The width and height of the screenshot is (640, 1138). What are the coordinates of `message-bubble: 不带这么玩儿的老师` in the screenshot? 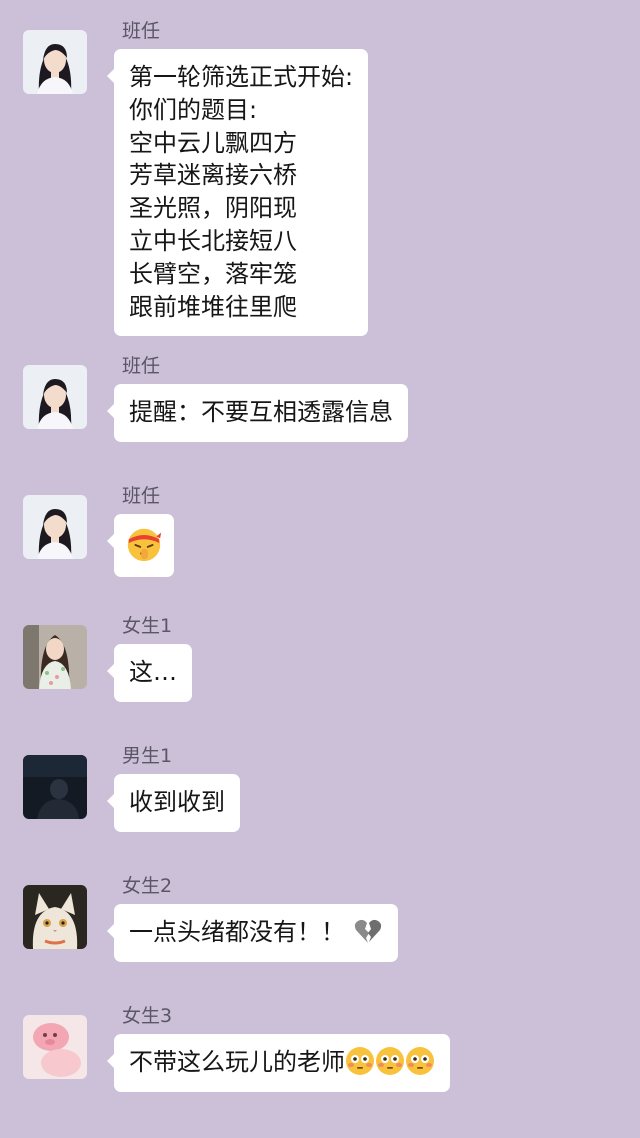 It's located at (278, 1063).